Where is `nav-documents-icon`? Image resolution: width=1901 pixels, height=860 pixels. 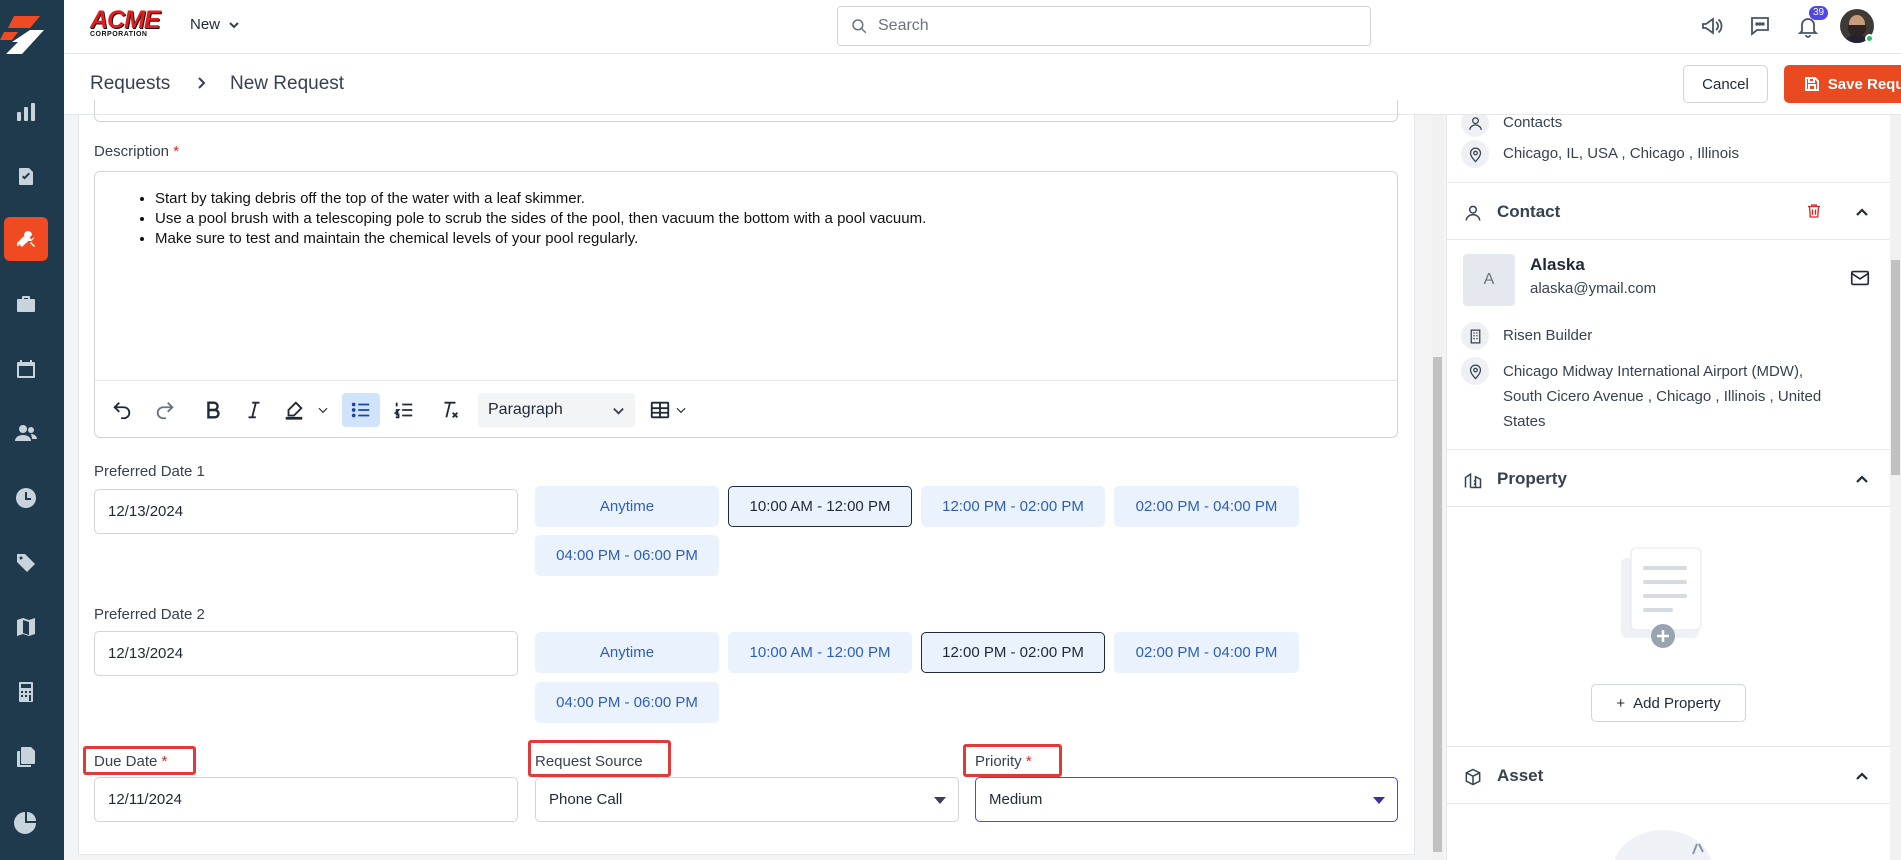 nav-documents-icon is located at coordinates (26, 757).